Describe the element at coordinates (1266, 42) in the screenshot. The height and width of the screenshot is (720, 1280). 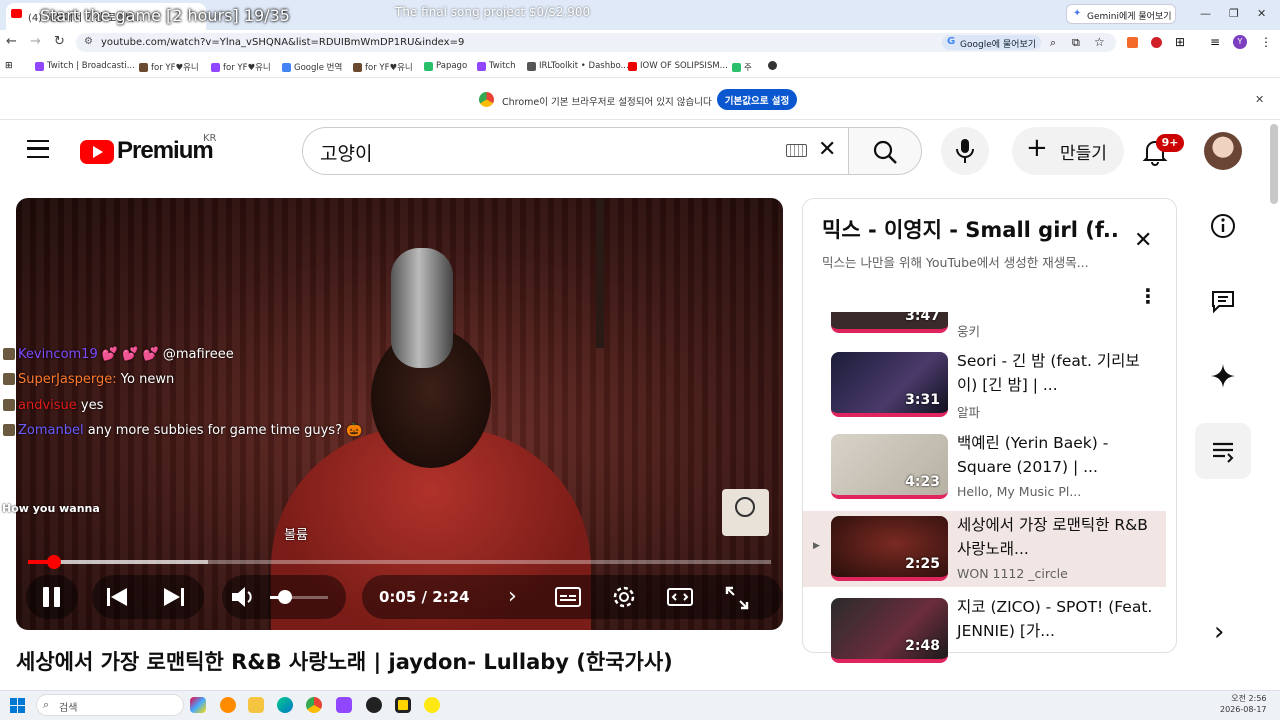
I see `more-menu-icon: ⋮` at that location.